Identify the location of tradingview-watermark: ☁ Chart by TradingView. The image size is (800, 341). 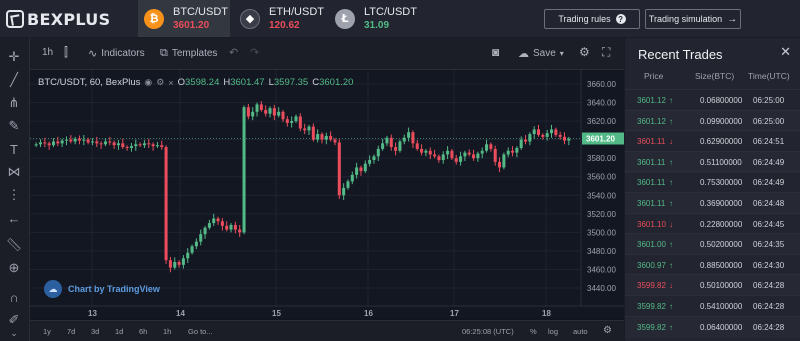
(102, 289).